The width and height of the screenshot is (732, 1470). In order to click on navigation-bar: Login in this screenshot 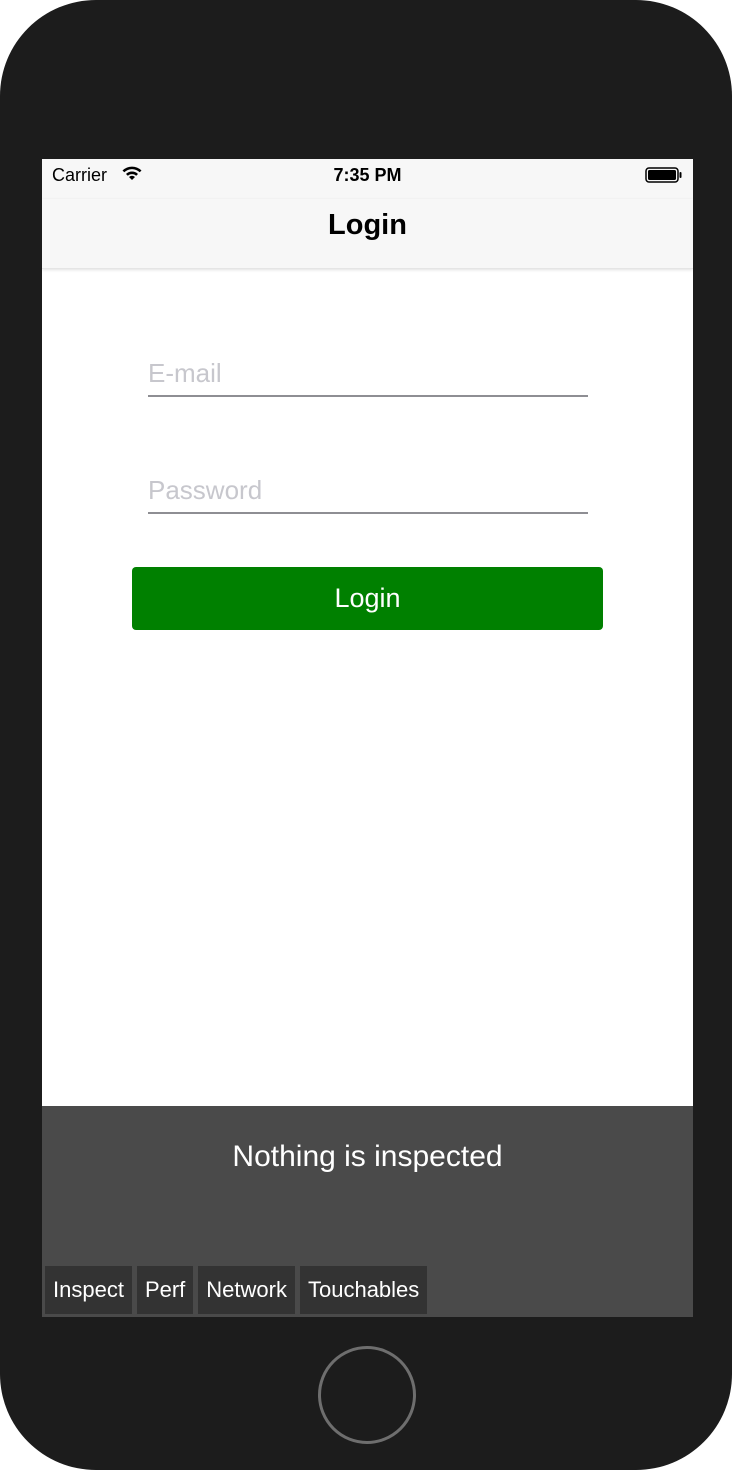, I will do `click(367, 234)`.